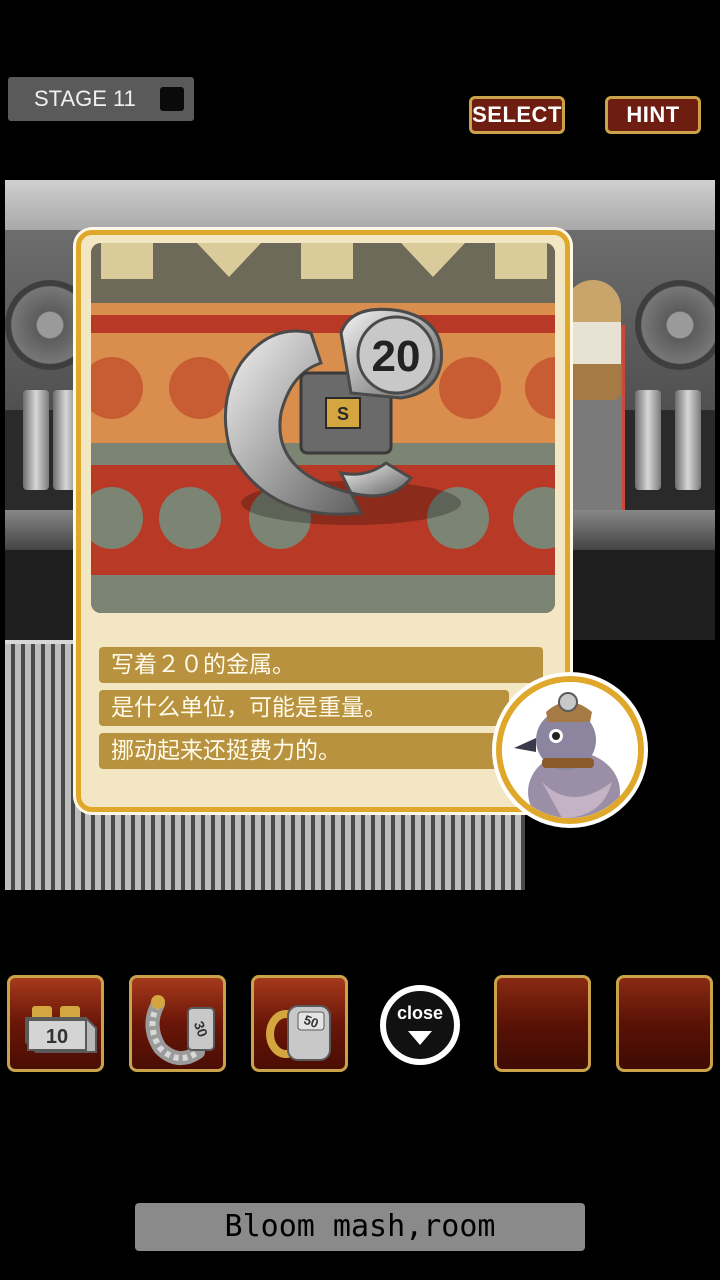 Image resolution: width=720 pixels, height=1280 pixels. Describe the element at coordinates (304, 708) in the screenshot. I see `description-line-2: 是什么单位，可能是重量。` at that location.